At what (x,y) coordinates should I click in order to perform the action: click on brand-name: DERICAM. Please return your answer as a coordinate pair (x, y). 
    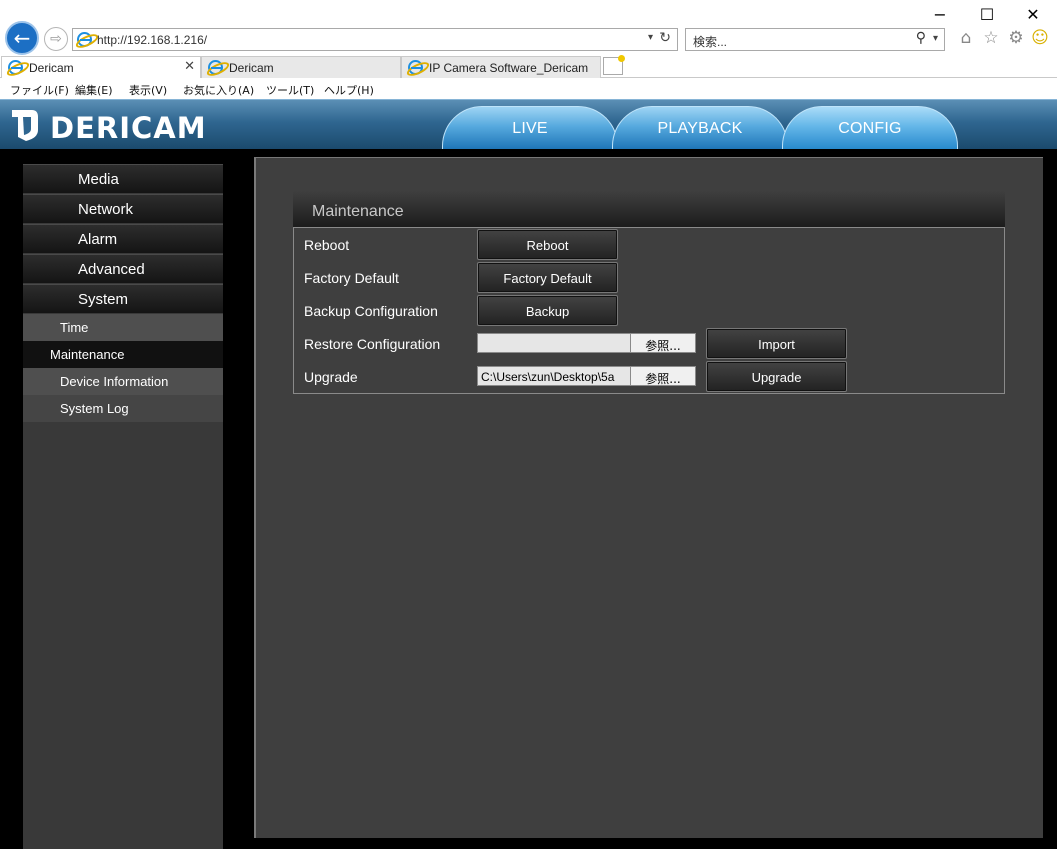
    Looking at the image, I should click on (128, 128).